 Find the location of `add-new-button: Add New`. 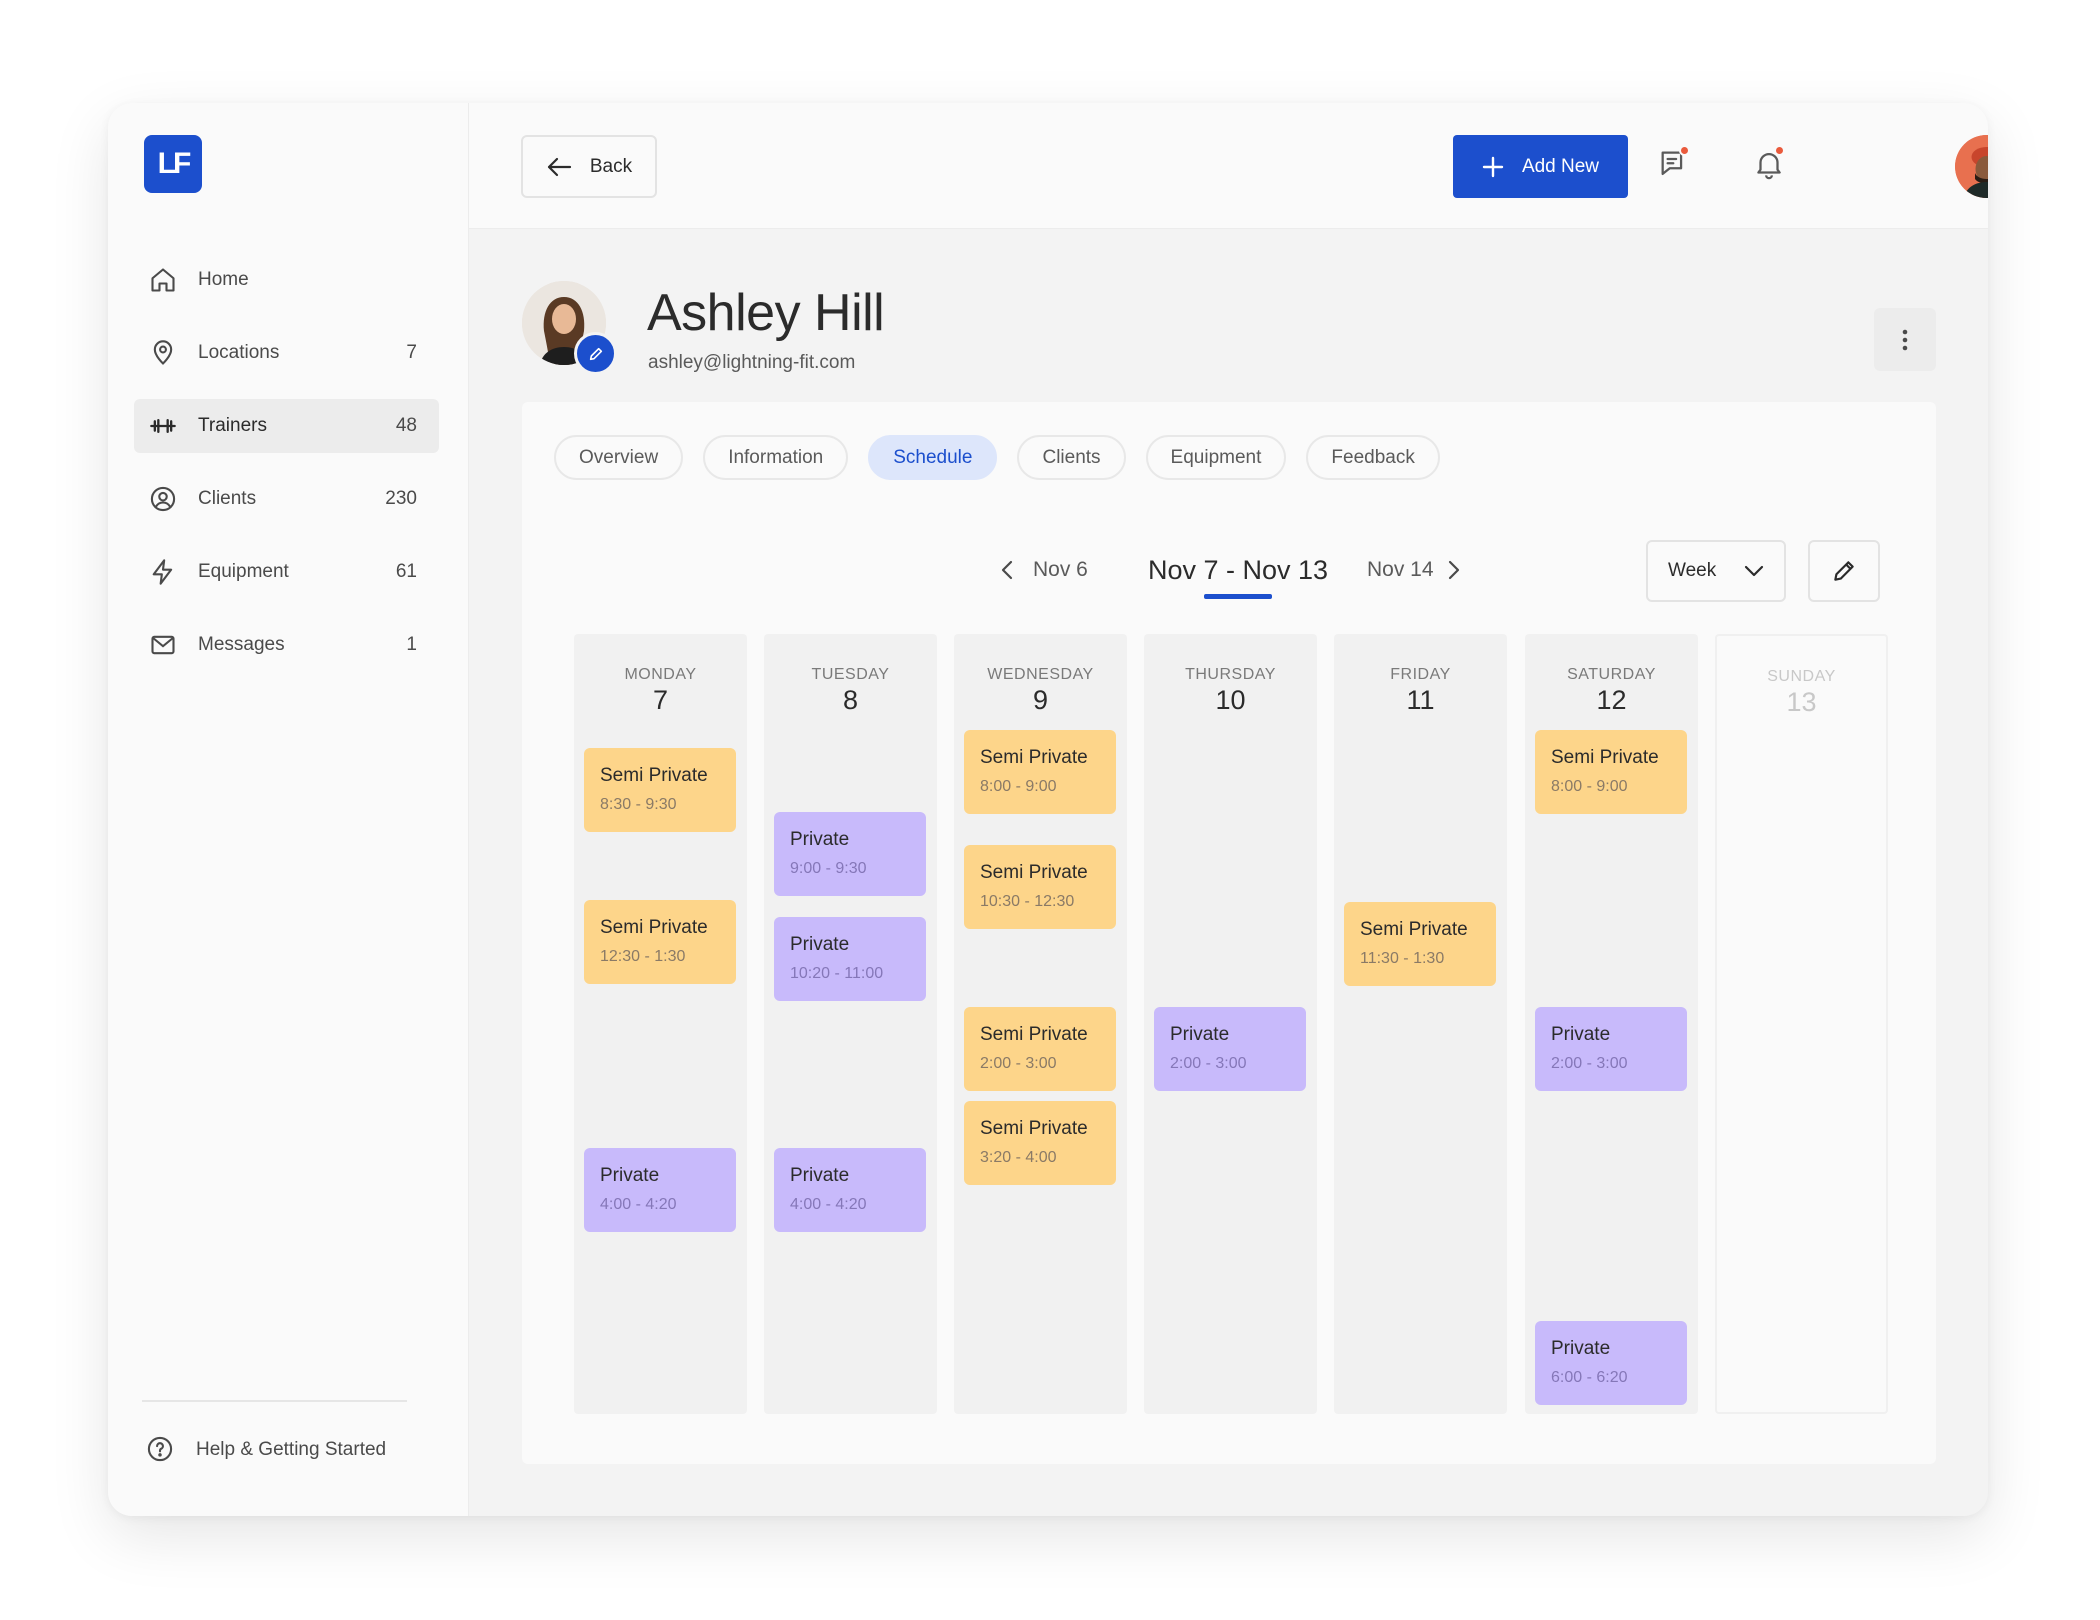

add-new-button: Add New is located at coordinates (1540, 166).